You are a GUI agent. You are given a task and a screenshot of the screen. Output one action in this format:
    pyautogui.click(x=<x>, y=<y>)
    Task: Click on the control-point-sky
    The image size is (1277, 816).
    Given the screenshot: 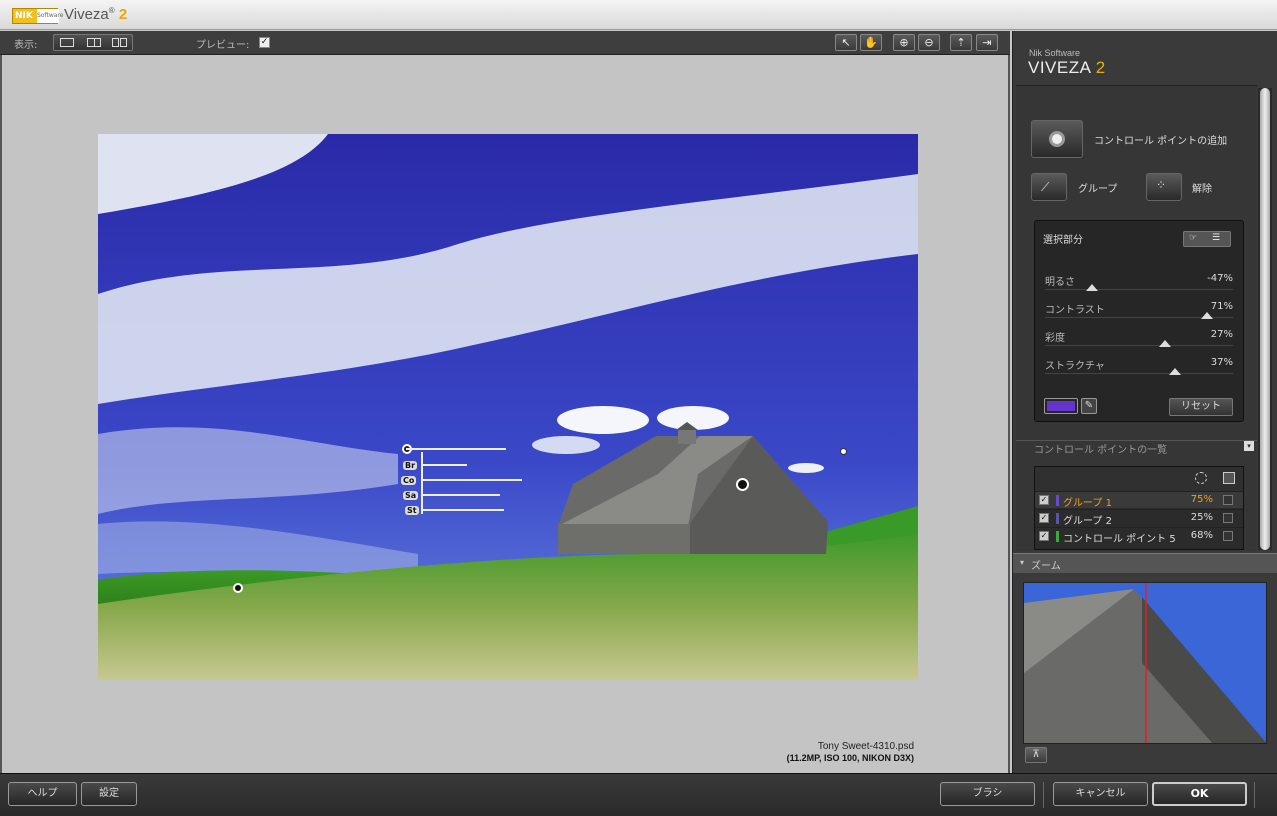 What is the action you would take?
    pyautogui.click(x=843, y=451)
    